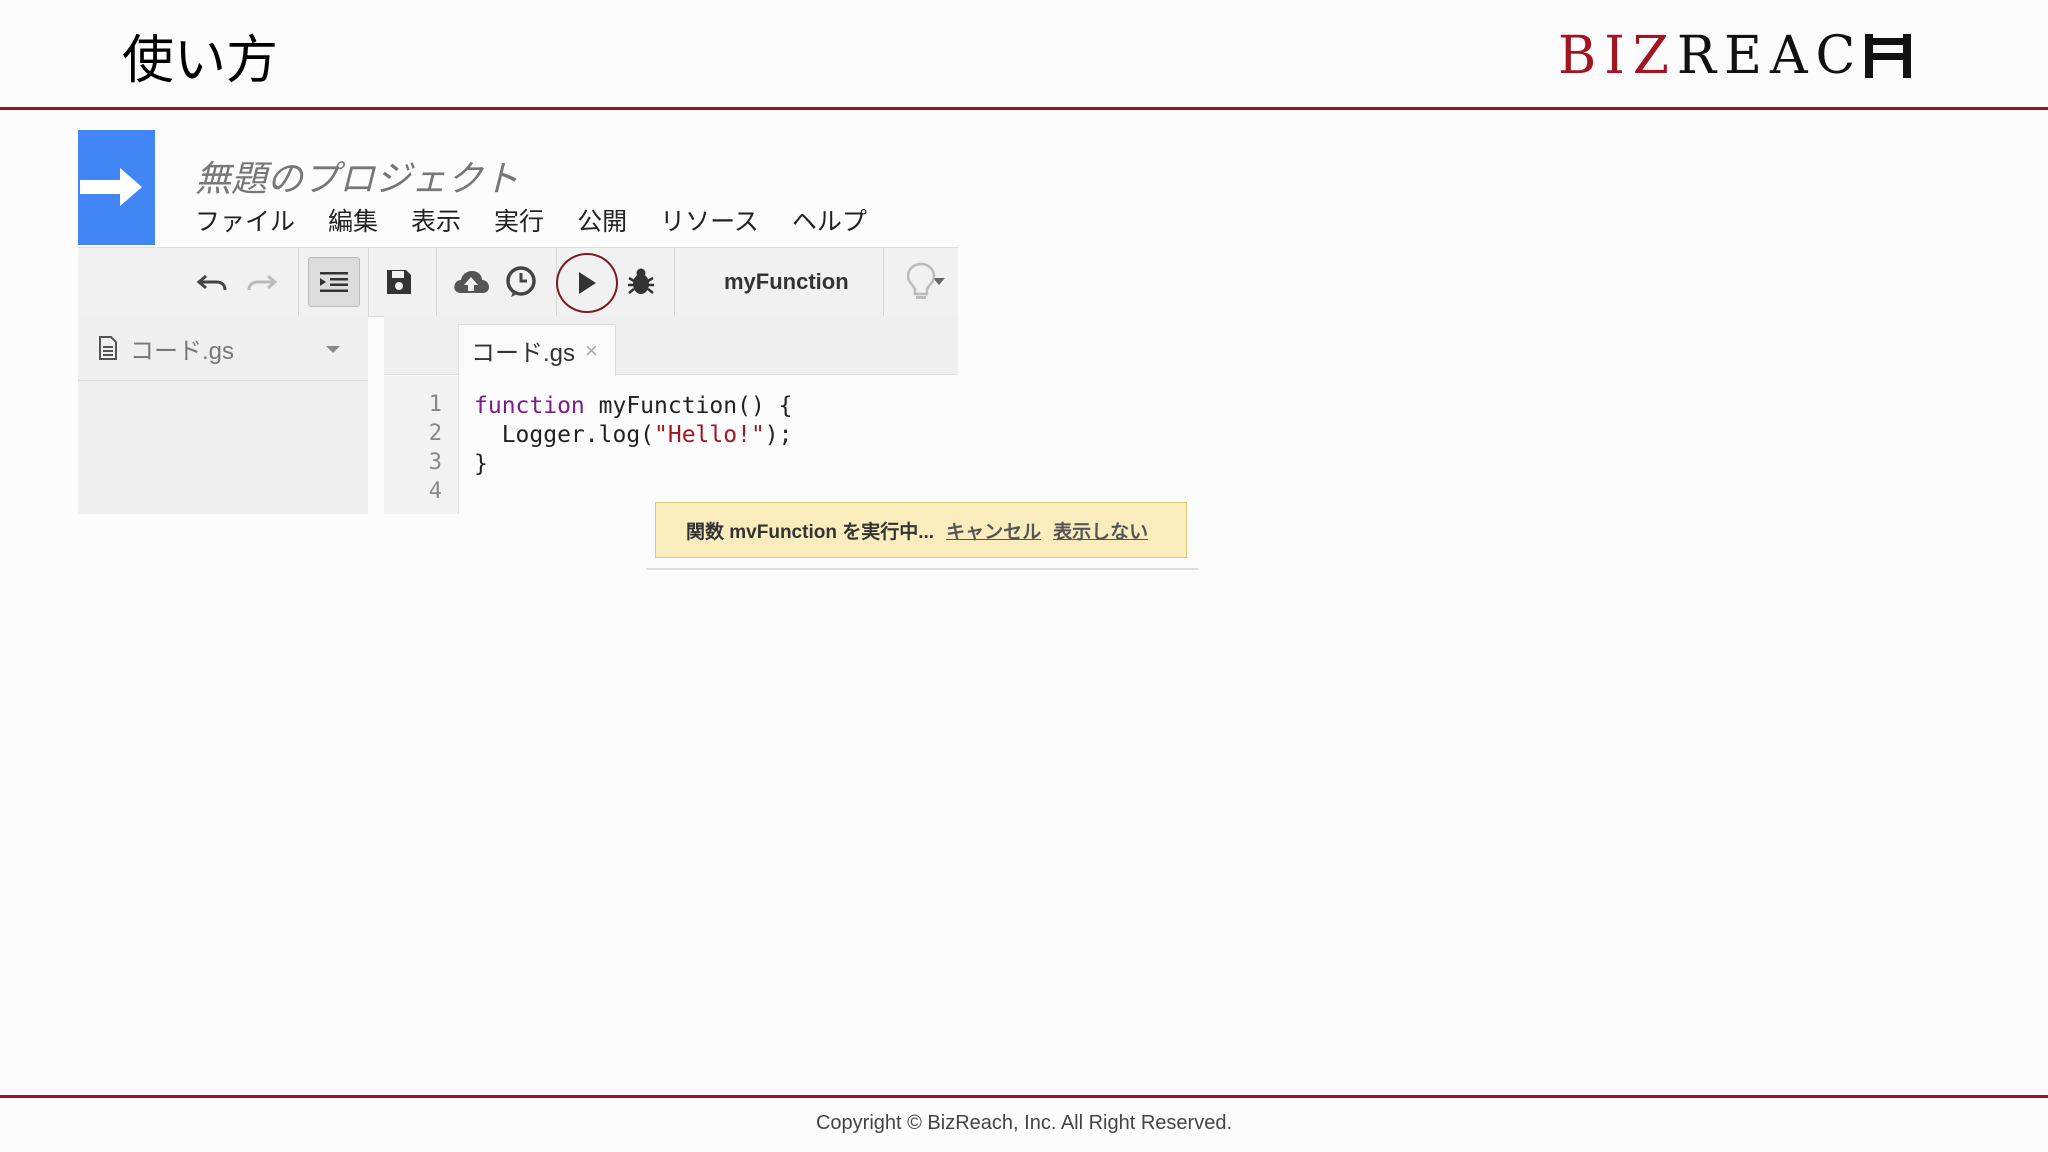 Image resolution: width=2048 pixels, height=1152 pixels. I want to click on line-number-gutter: 1 2 3 4, so click(421, 445).